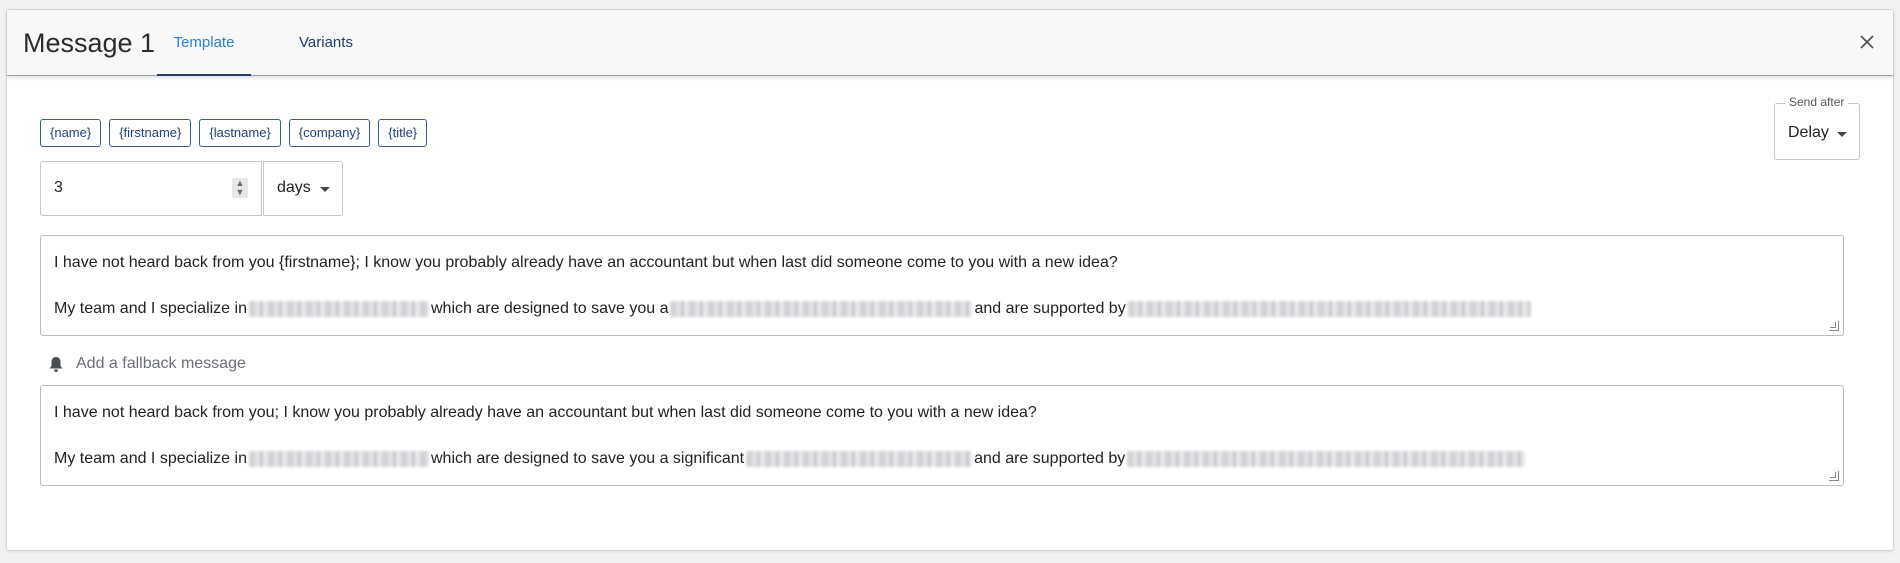 The height and width of the screenshot is (563, 1900). Describe the element at coordinates (89, 43) in the screenshot. I see `page-title: Message 1` at that location.